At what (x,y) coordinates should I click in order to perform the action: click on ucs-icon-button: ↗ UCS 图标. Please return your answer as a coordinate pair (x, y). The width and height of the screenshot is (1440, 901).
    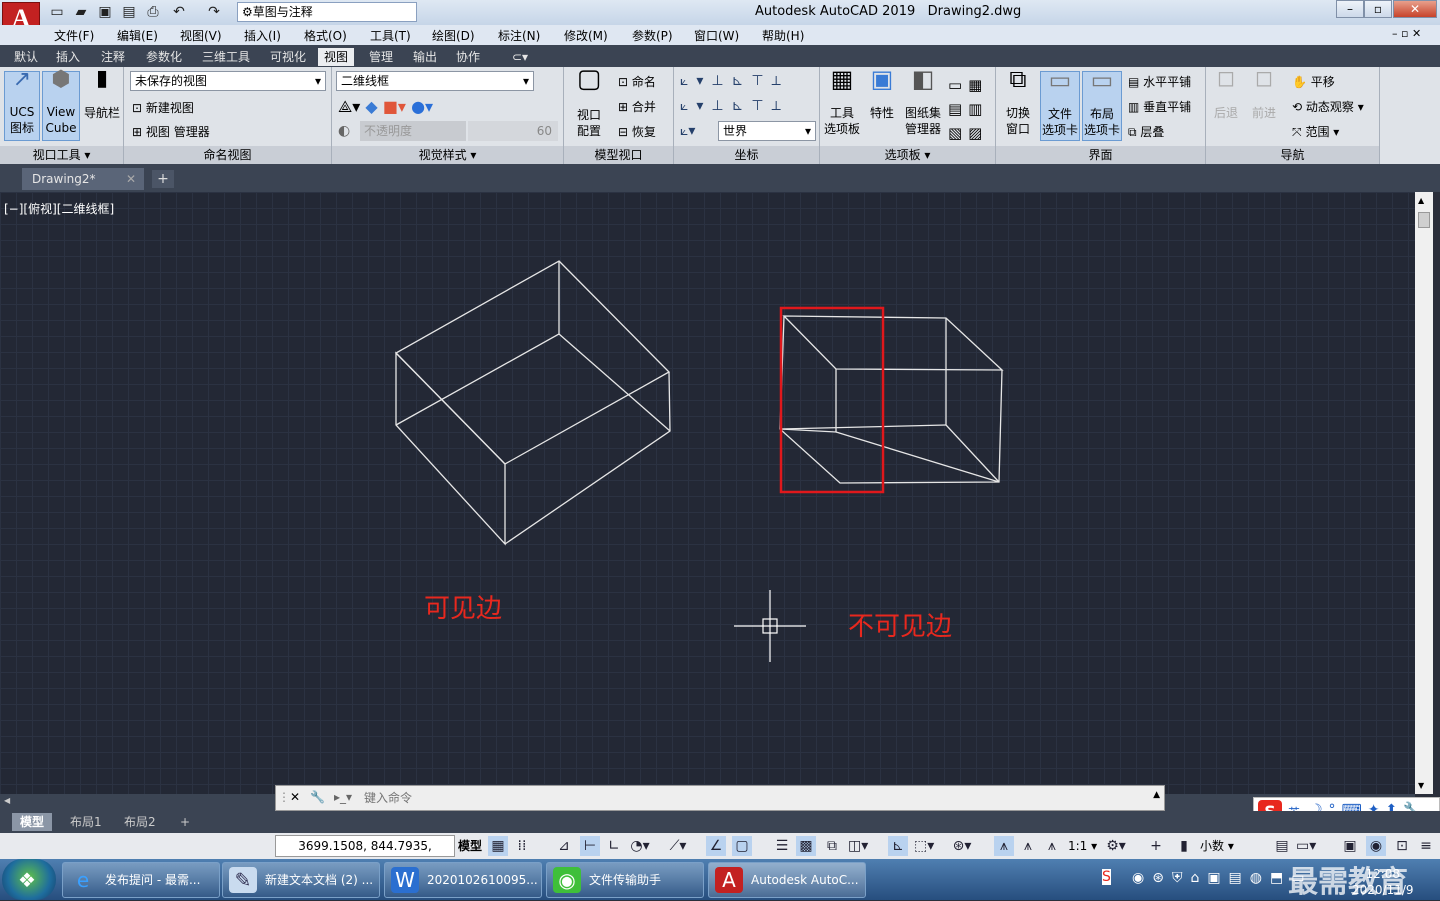
    Looking at the image, I should click on (22, 105).